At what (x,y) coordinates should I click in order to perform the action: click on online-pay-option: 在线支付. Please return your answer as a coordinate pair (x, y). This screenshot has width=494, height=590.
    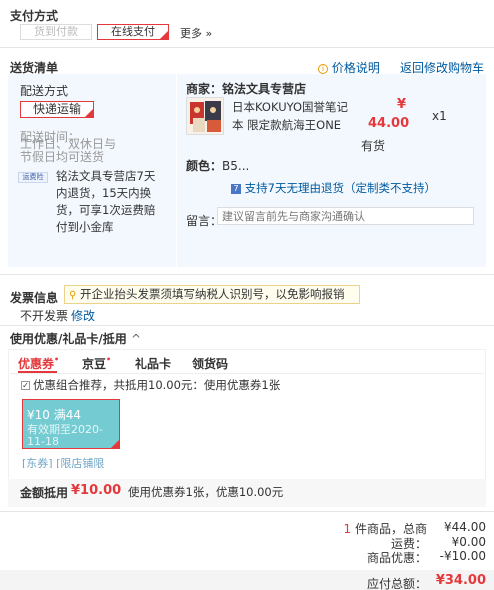
    Looking at the image, I should click on (133, 32).